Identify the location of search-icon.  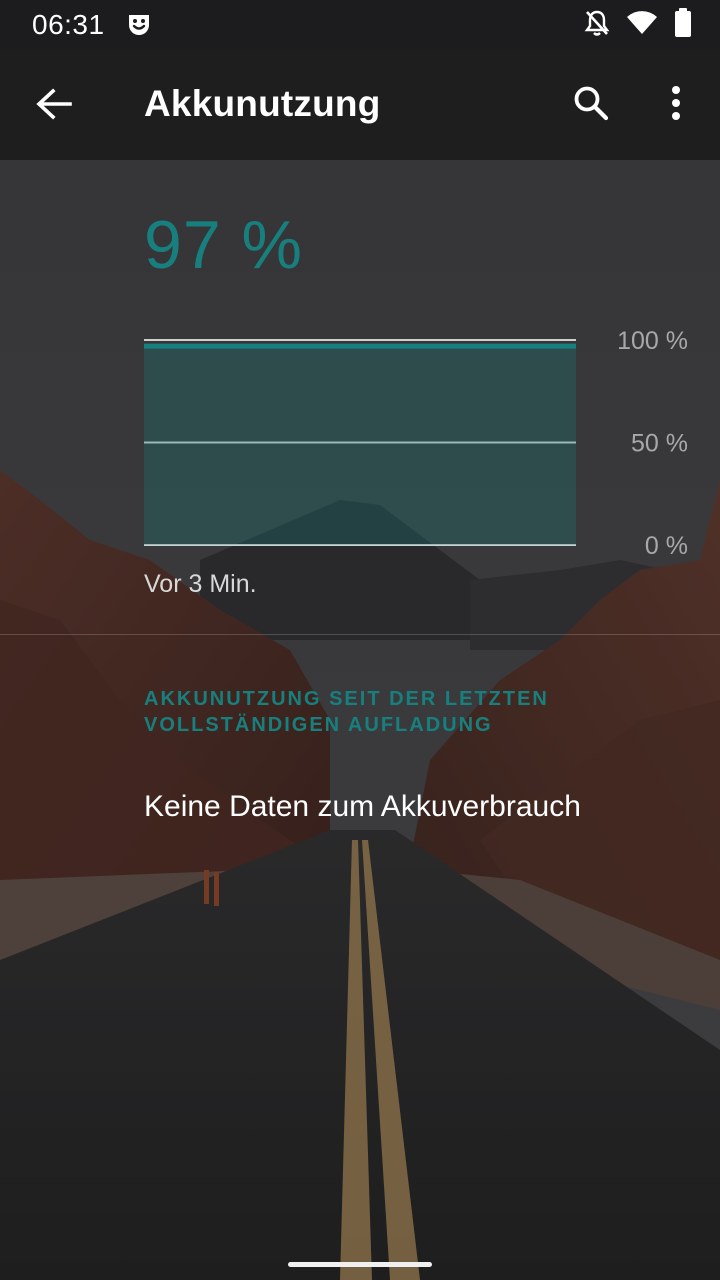
(591, 105).